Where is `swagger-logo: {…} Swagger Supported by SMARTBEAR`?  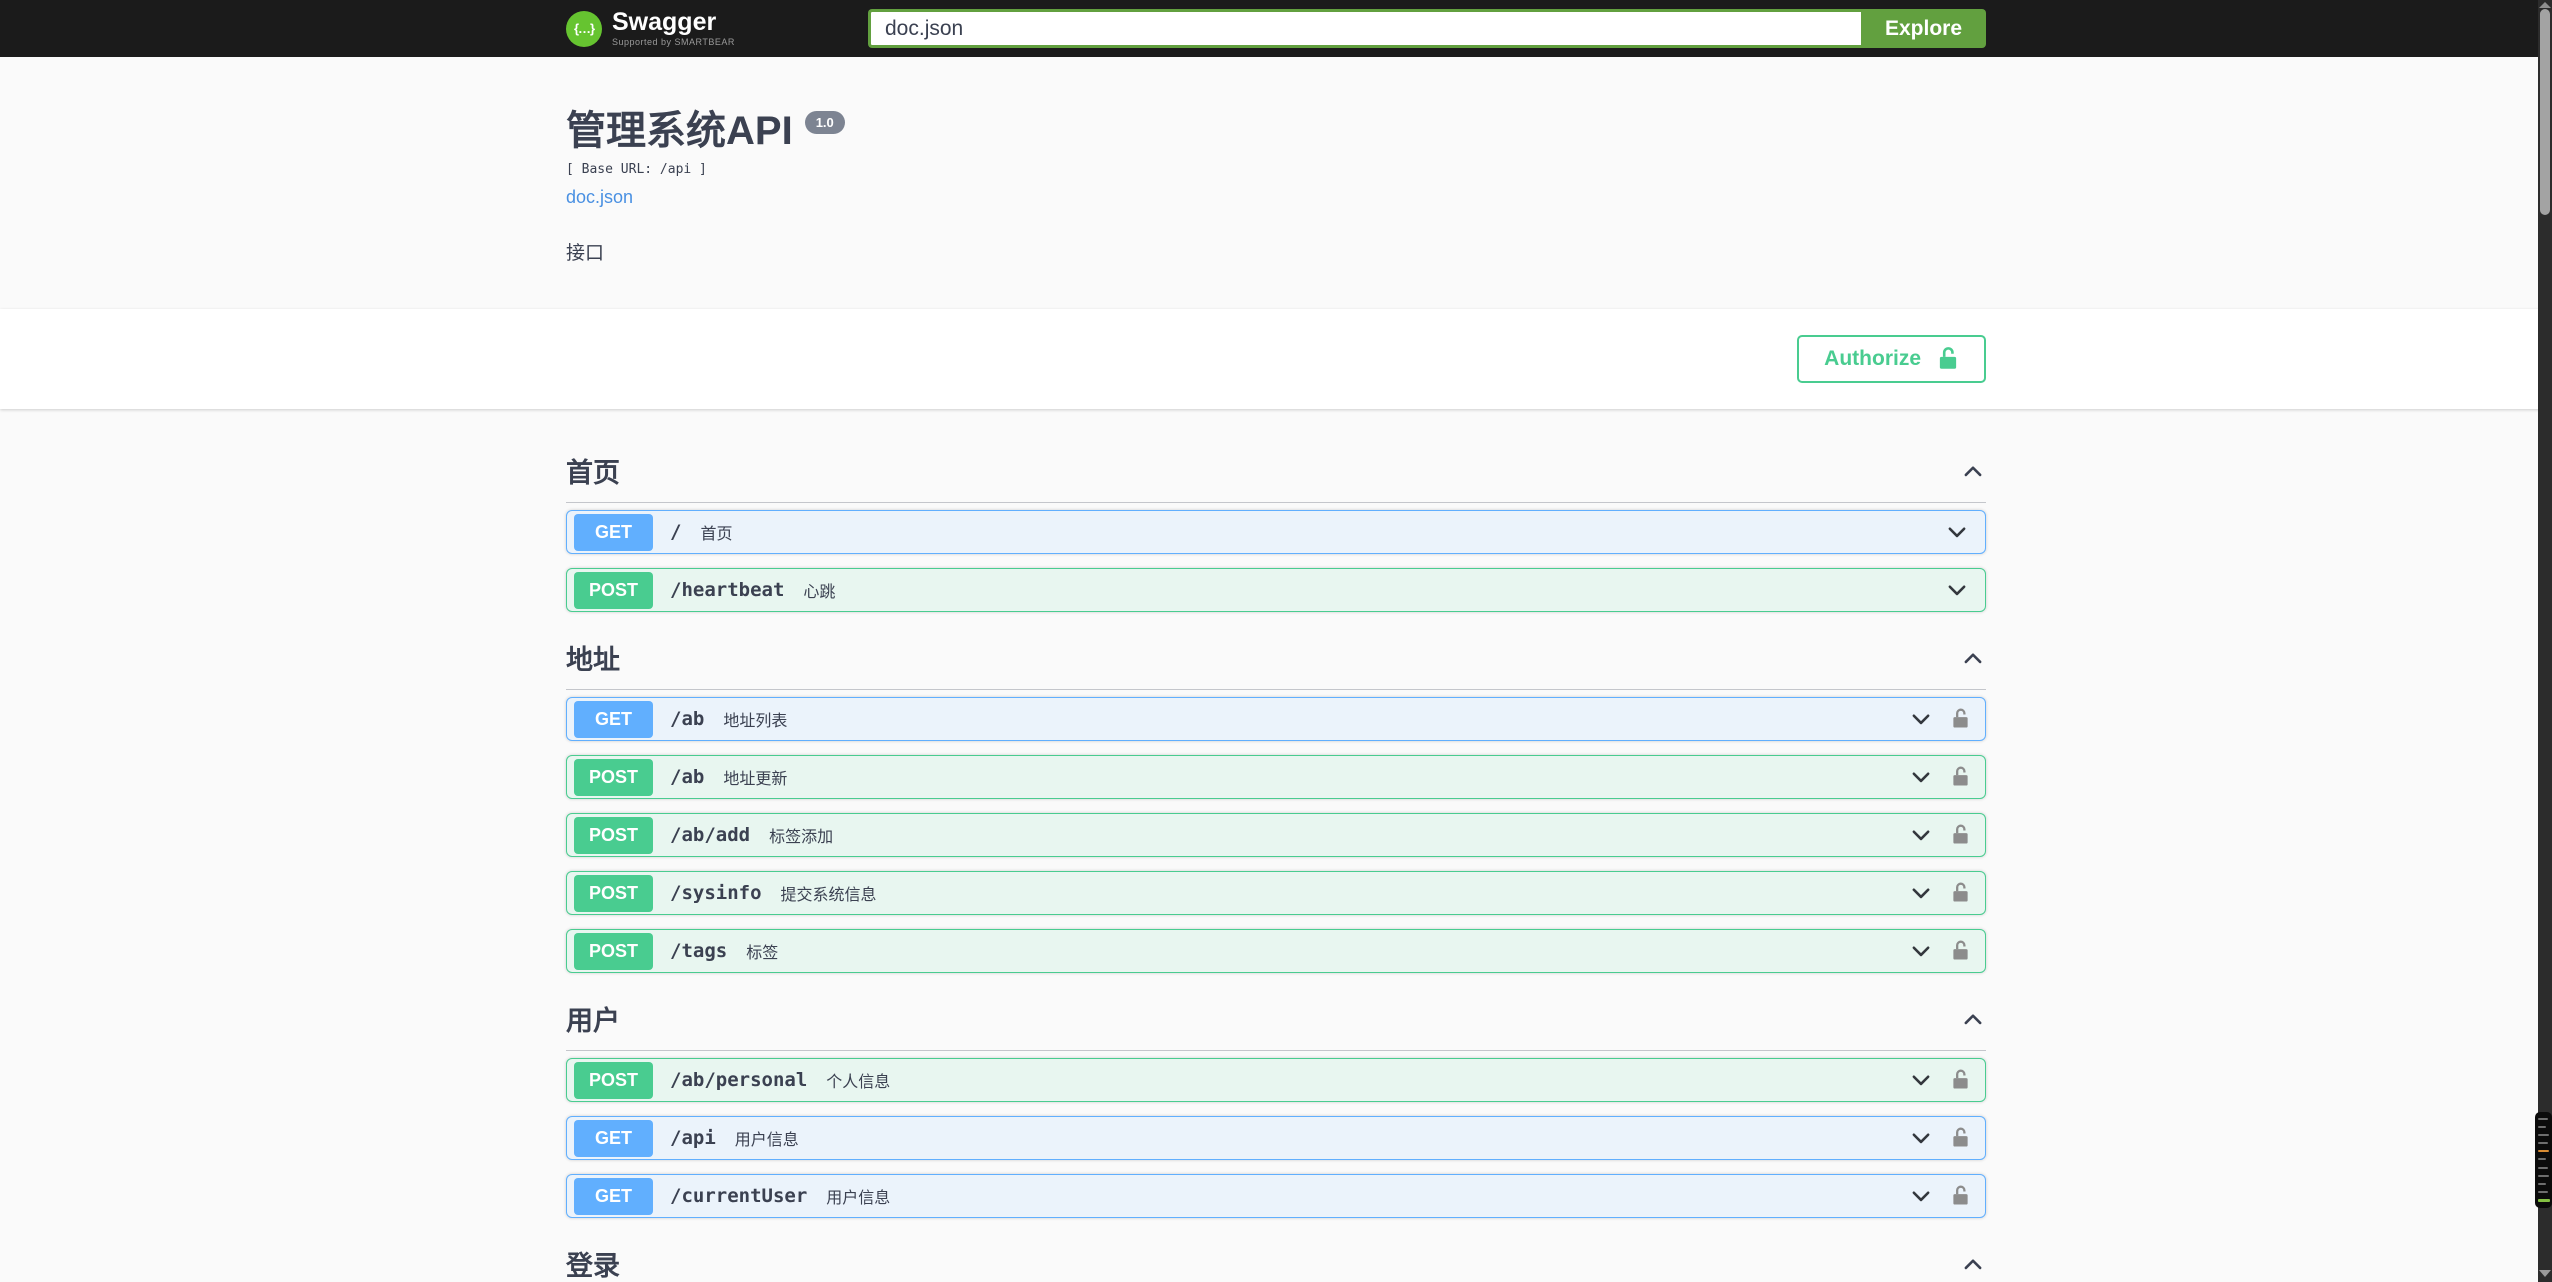
swagger-logo: {…} Swagger Supported by SMARTBEAR is located at coordinates (650, 28).